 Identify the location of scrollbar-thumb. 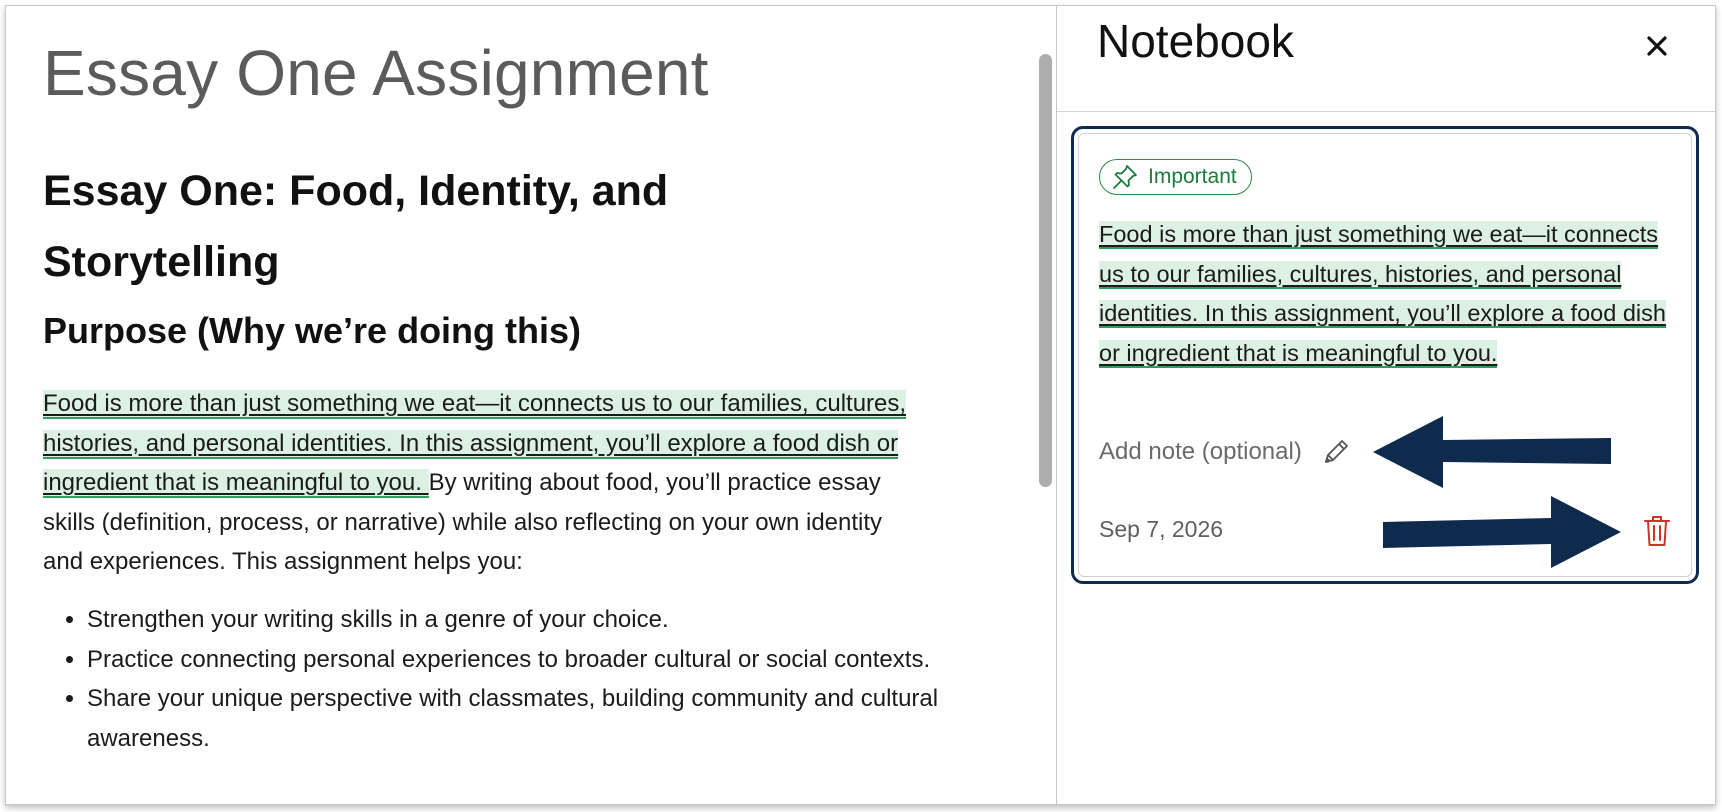
(1045, 270).